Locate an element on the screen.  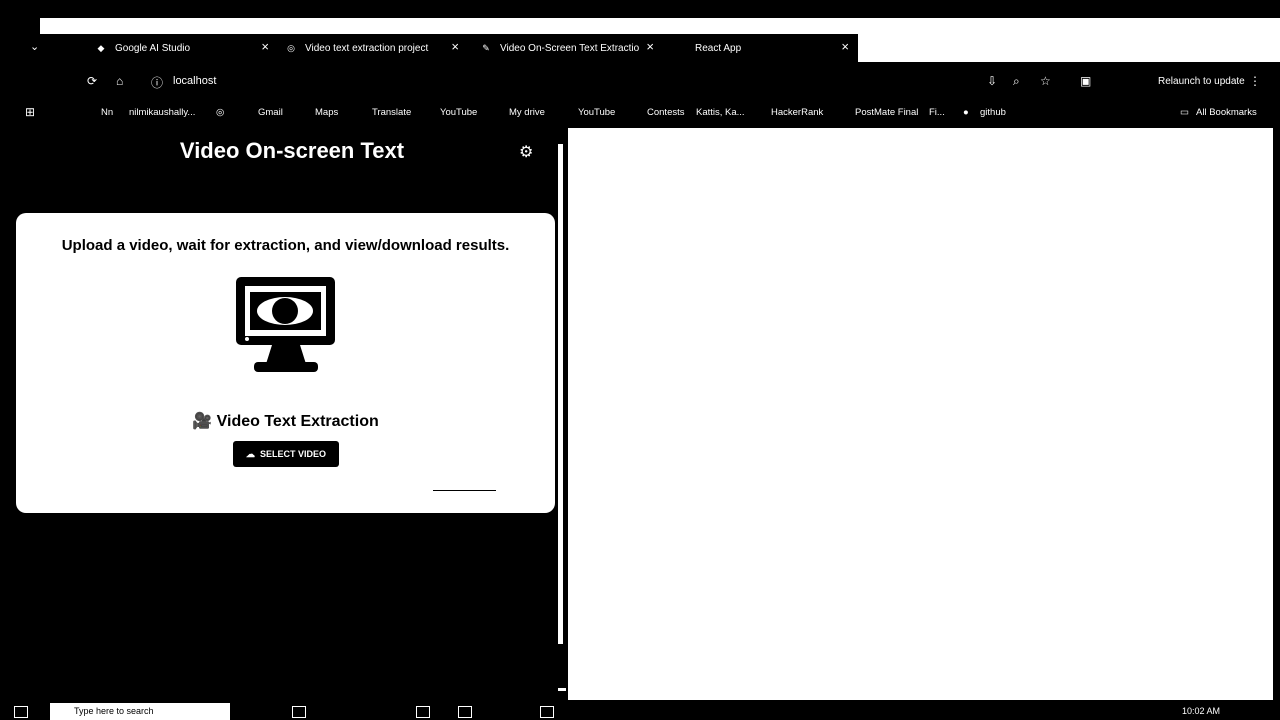
scrollbar-end is located at coordinates (562, 689).